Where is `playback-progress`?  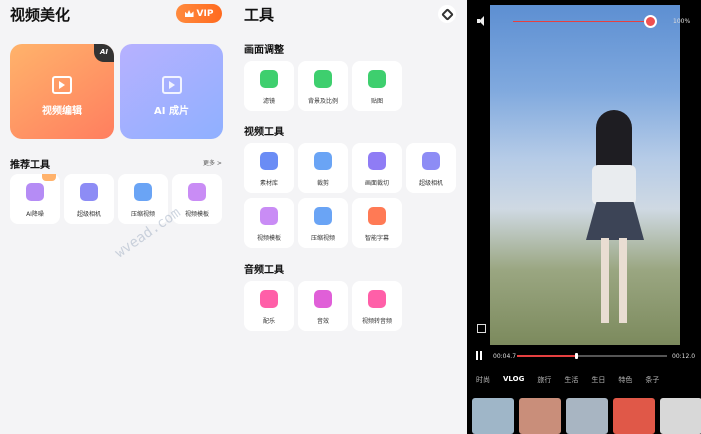 playback-progress is located at coordinates (592, 356).